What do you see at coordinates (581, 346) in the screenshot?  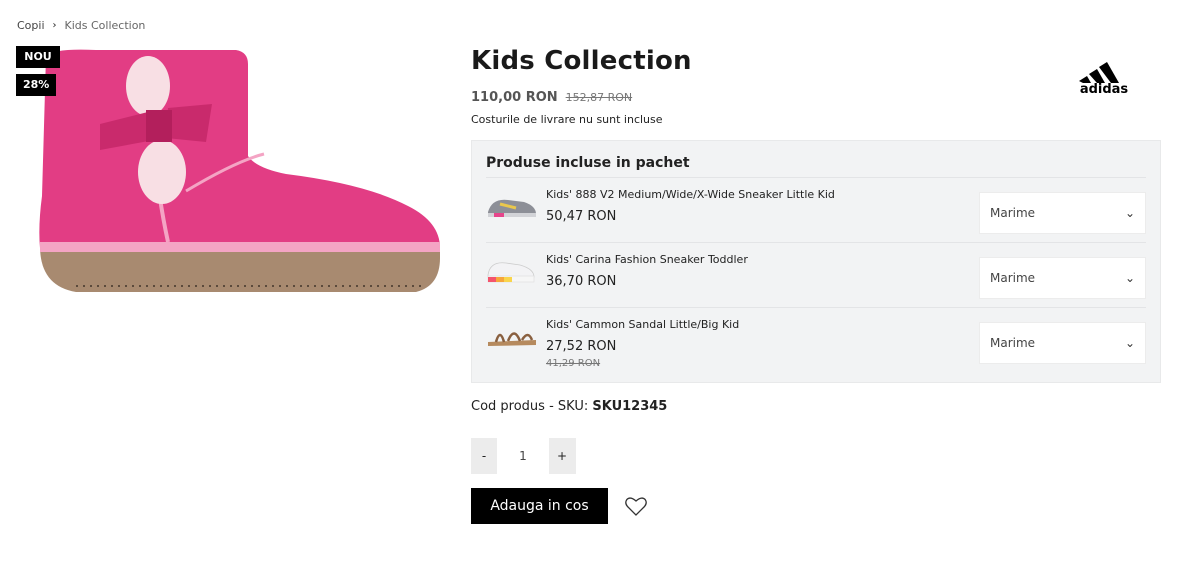 I see `bundle-item-price: 27,52 RON` at bounding box center [581, 346].